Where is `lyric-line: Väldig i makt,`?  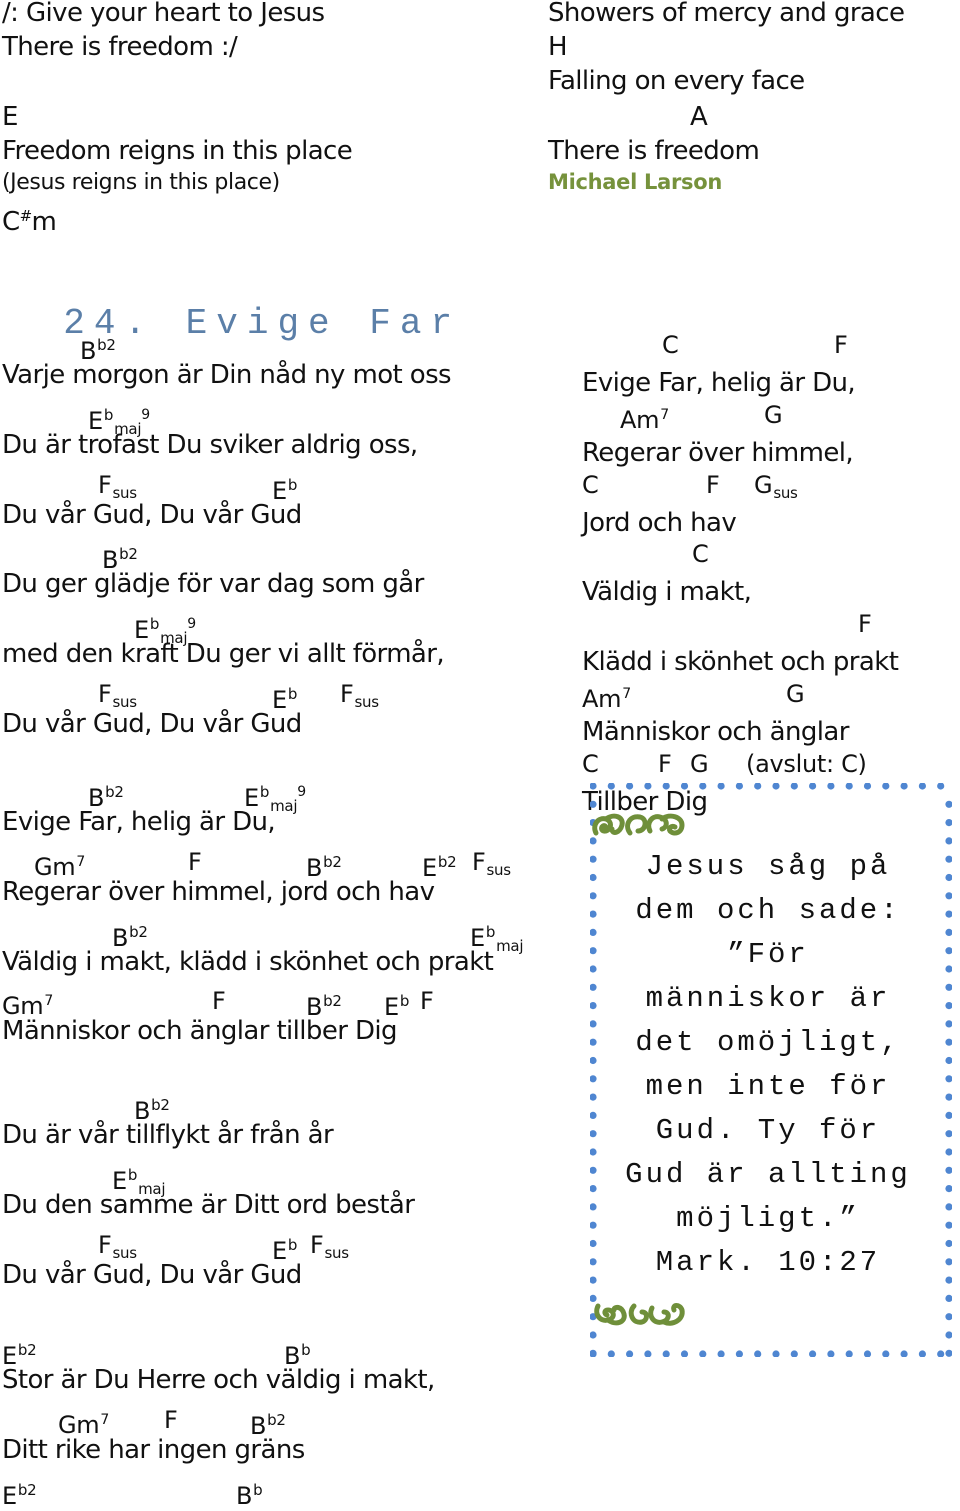 lyric-line: Väldig i makt, is located at coordinates (667, 592).